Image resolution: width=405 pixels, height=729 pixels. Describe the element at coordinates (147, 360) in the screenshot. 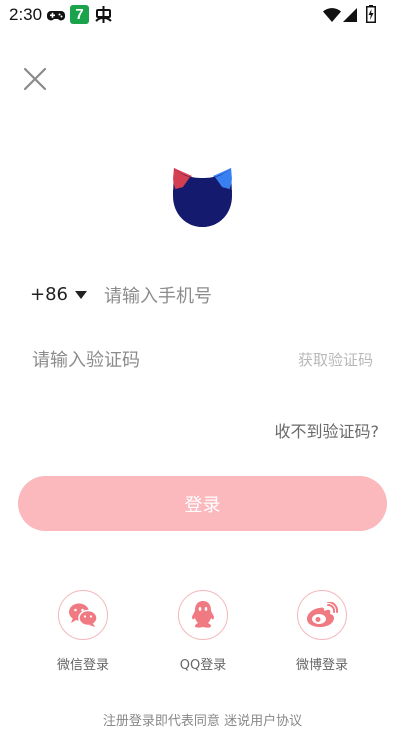

I see `verification-code-input` at that location.